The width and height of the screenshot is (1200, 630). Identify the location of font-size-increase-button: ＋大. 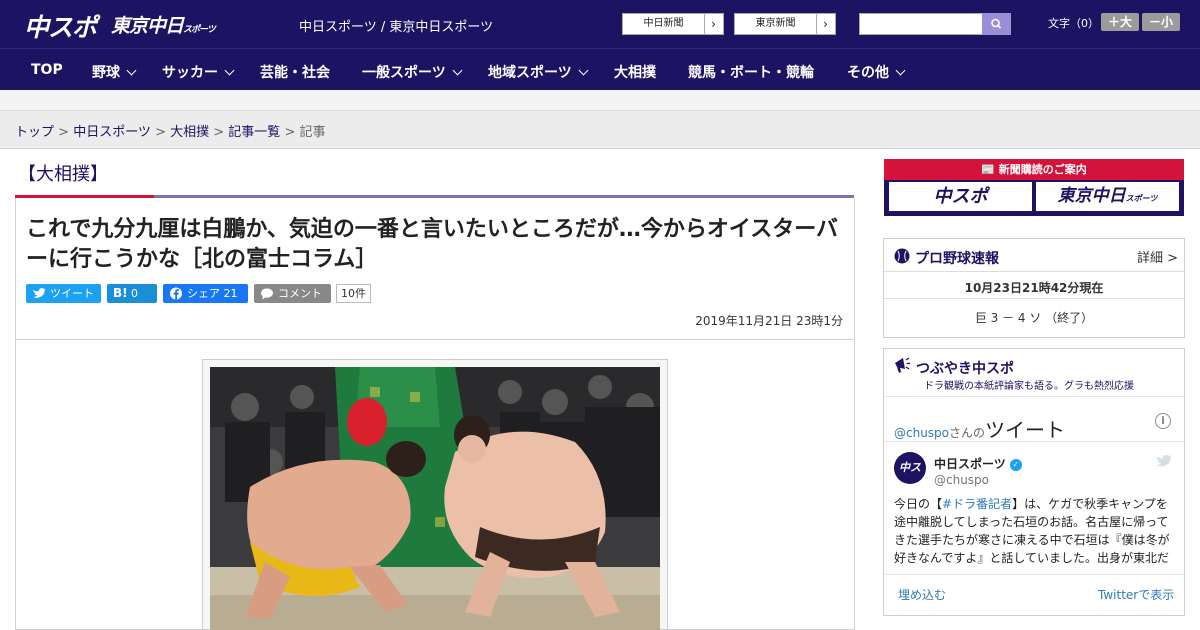
(1120, 22).